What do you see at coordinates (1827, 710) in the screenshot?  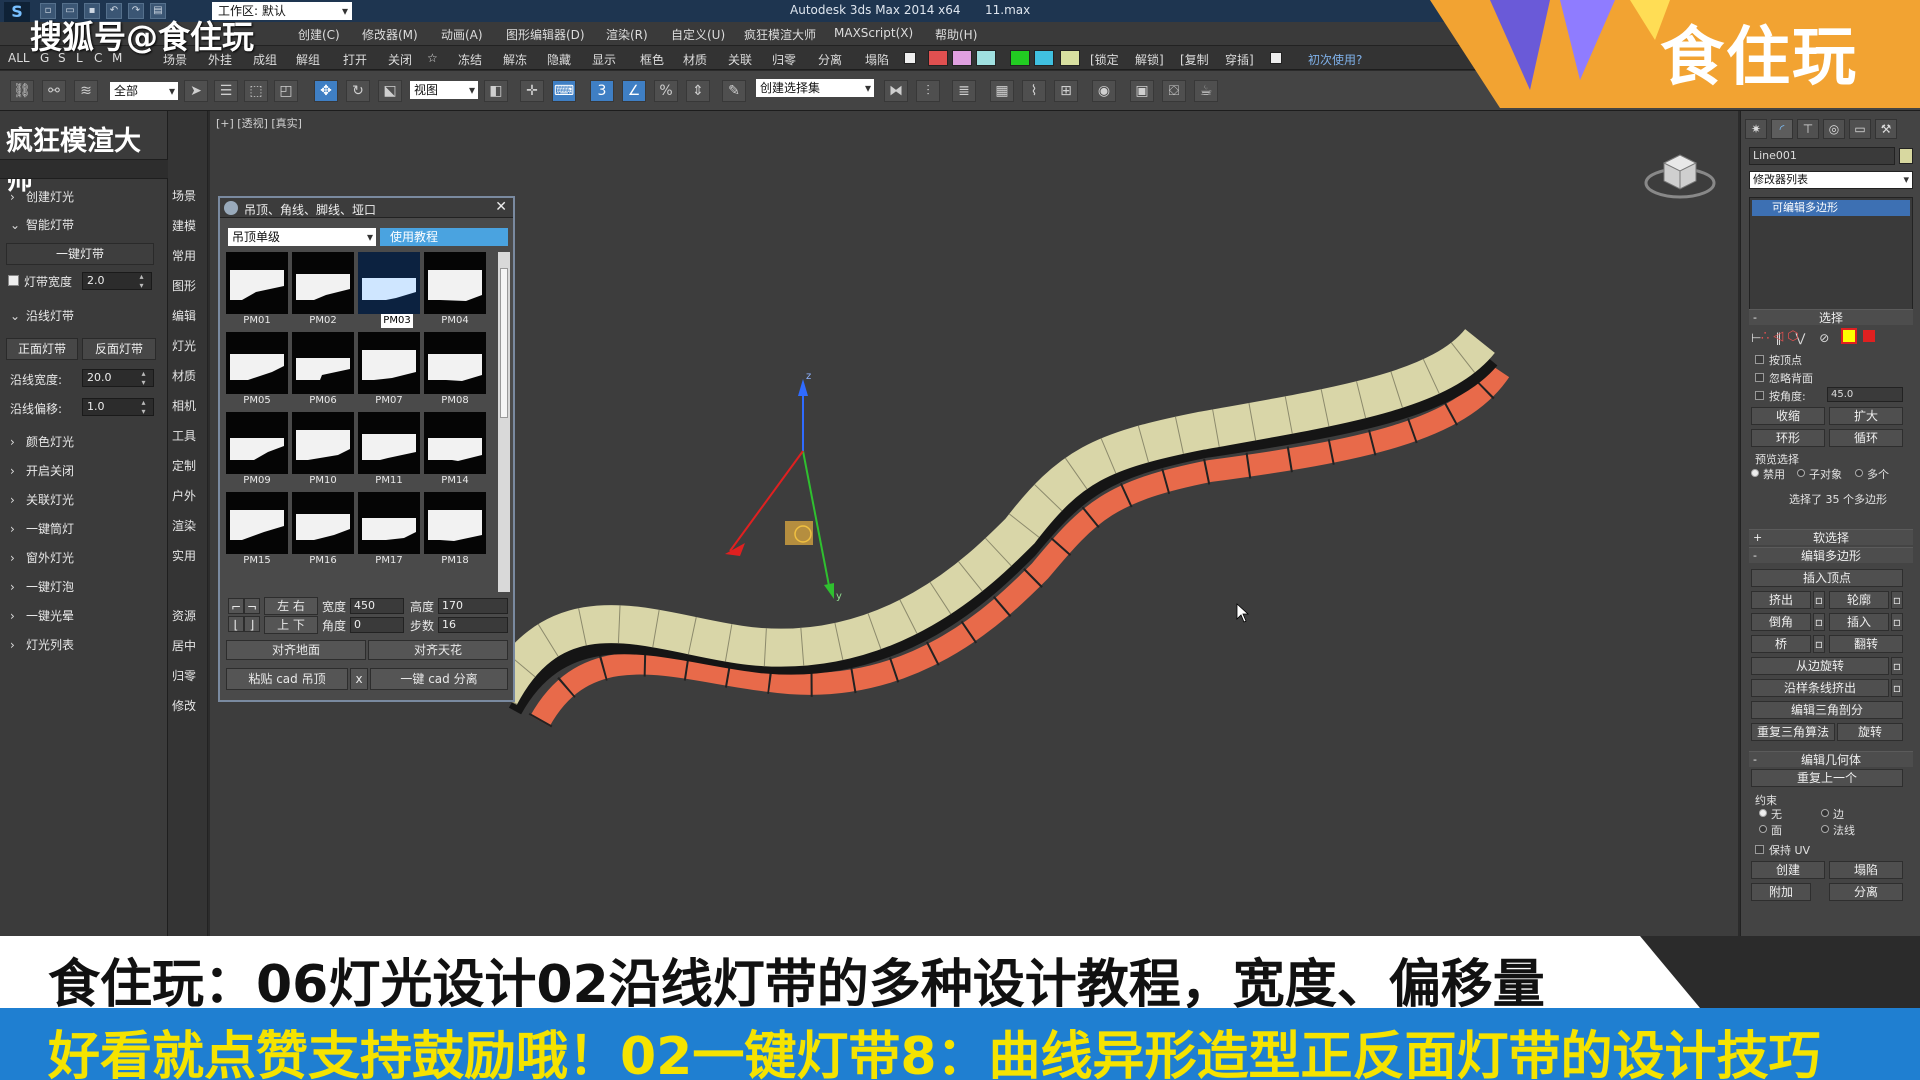 I see `edit-triangulation-button: 编辑三角剖分` at bounding box center [1827, 710].